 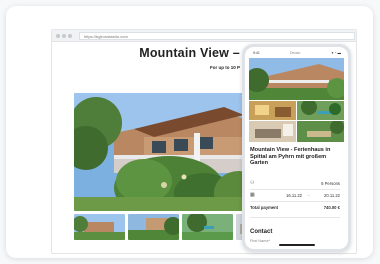 What do you see at coordinates (332, 195) in the screenshot?
I see `date-to: 20.11.22` at bounding box center [332, 195].